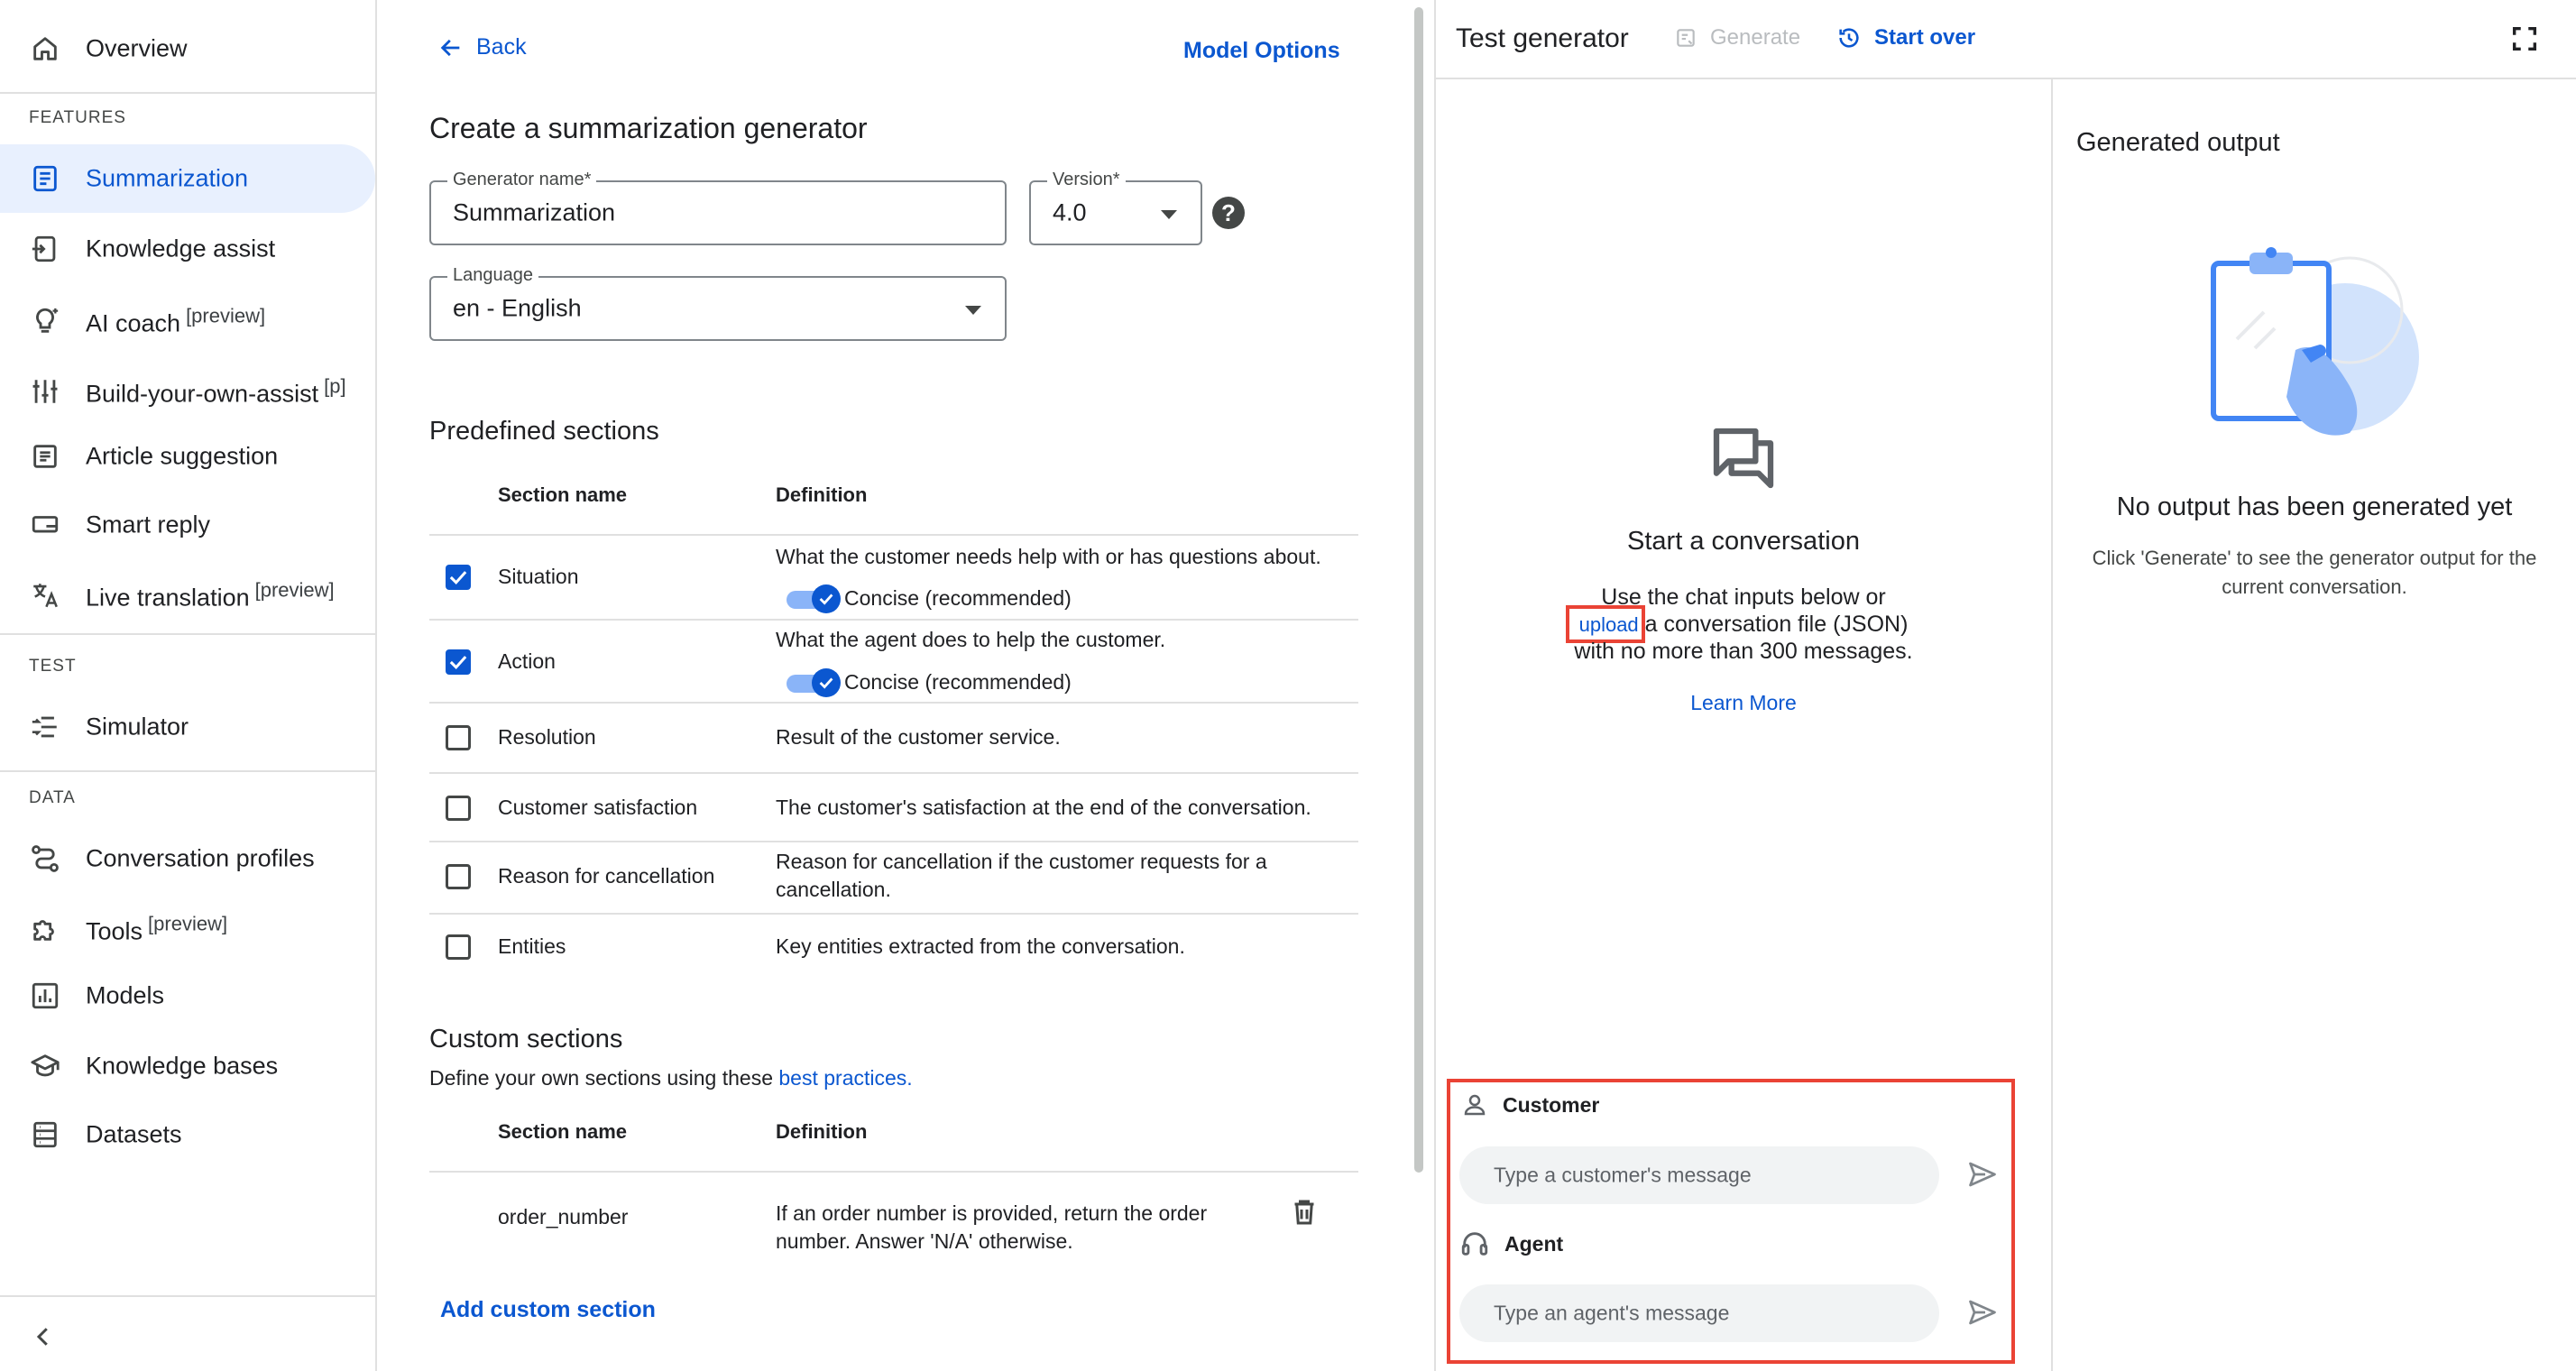  I want to click on person-icon, so click(1475, 1105).